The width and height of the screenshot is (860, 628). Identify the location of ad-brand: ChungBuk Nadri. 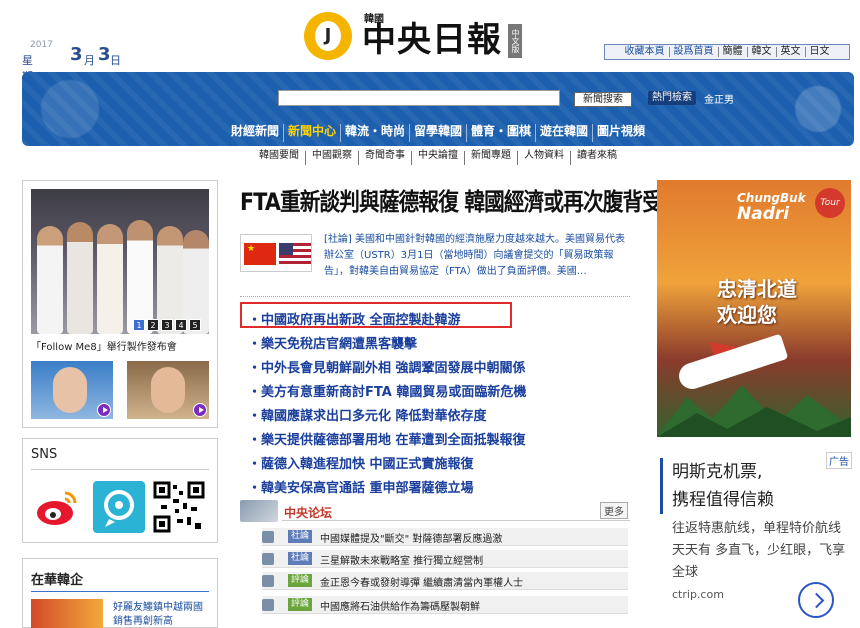
(777, 210).